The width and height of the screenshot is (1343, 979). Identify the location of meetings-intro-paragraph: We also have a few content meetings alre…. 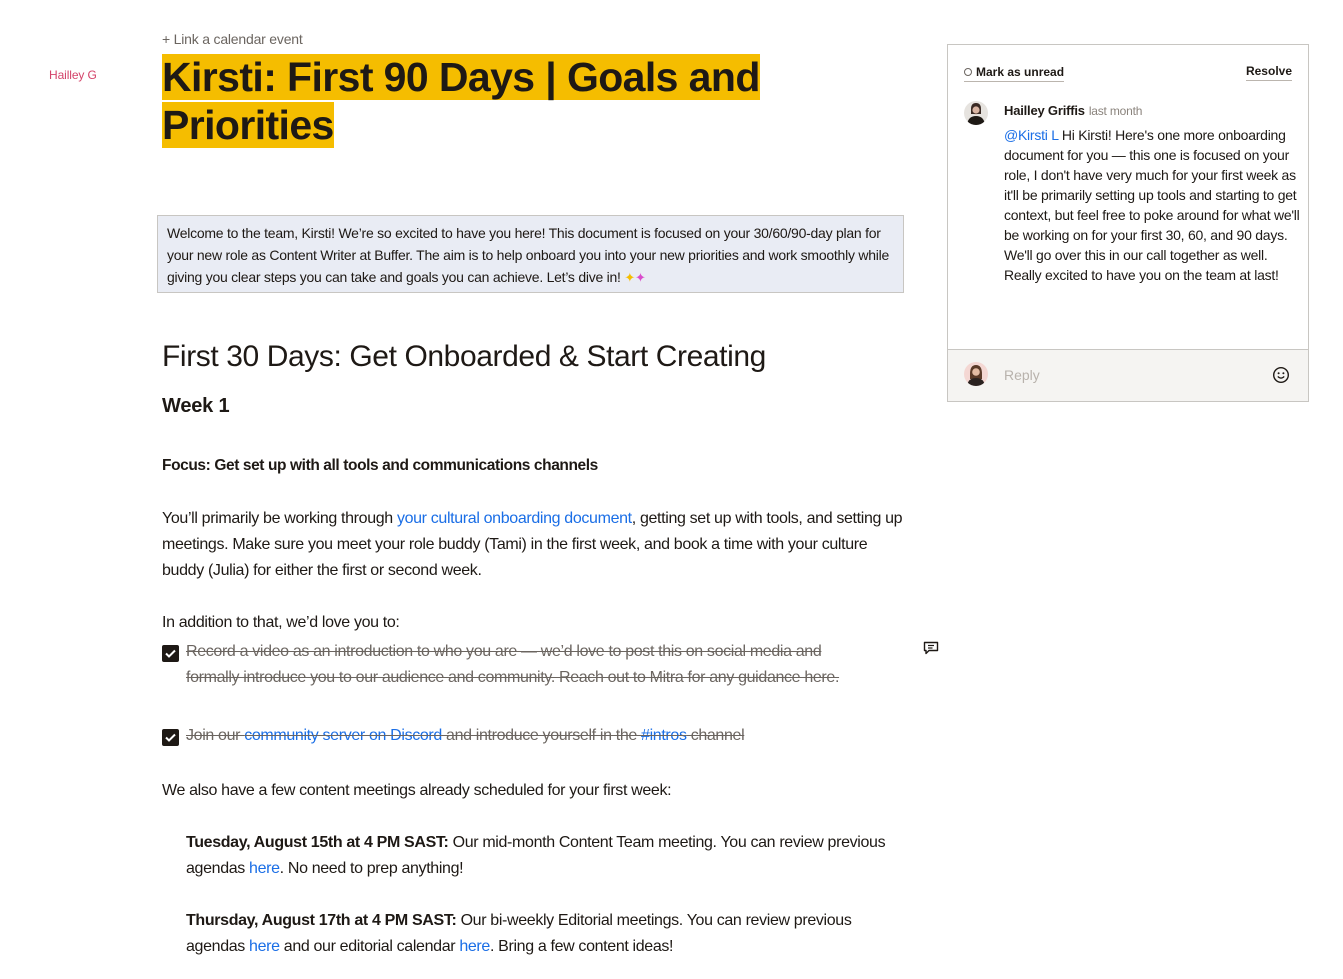
(417, 790).